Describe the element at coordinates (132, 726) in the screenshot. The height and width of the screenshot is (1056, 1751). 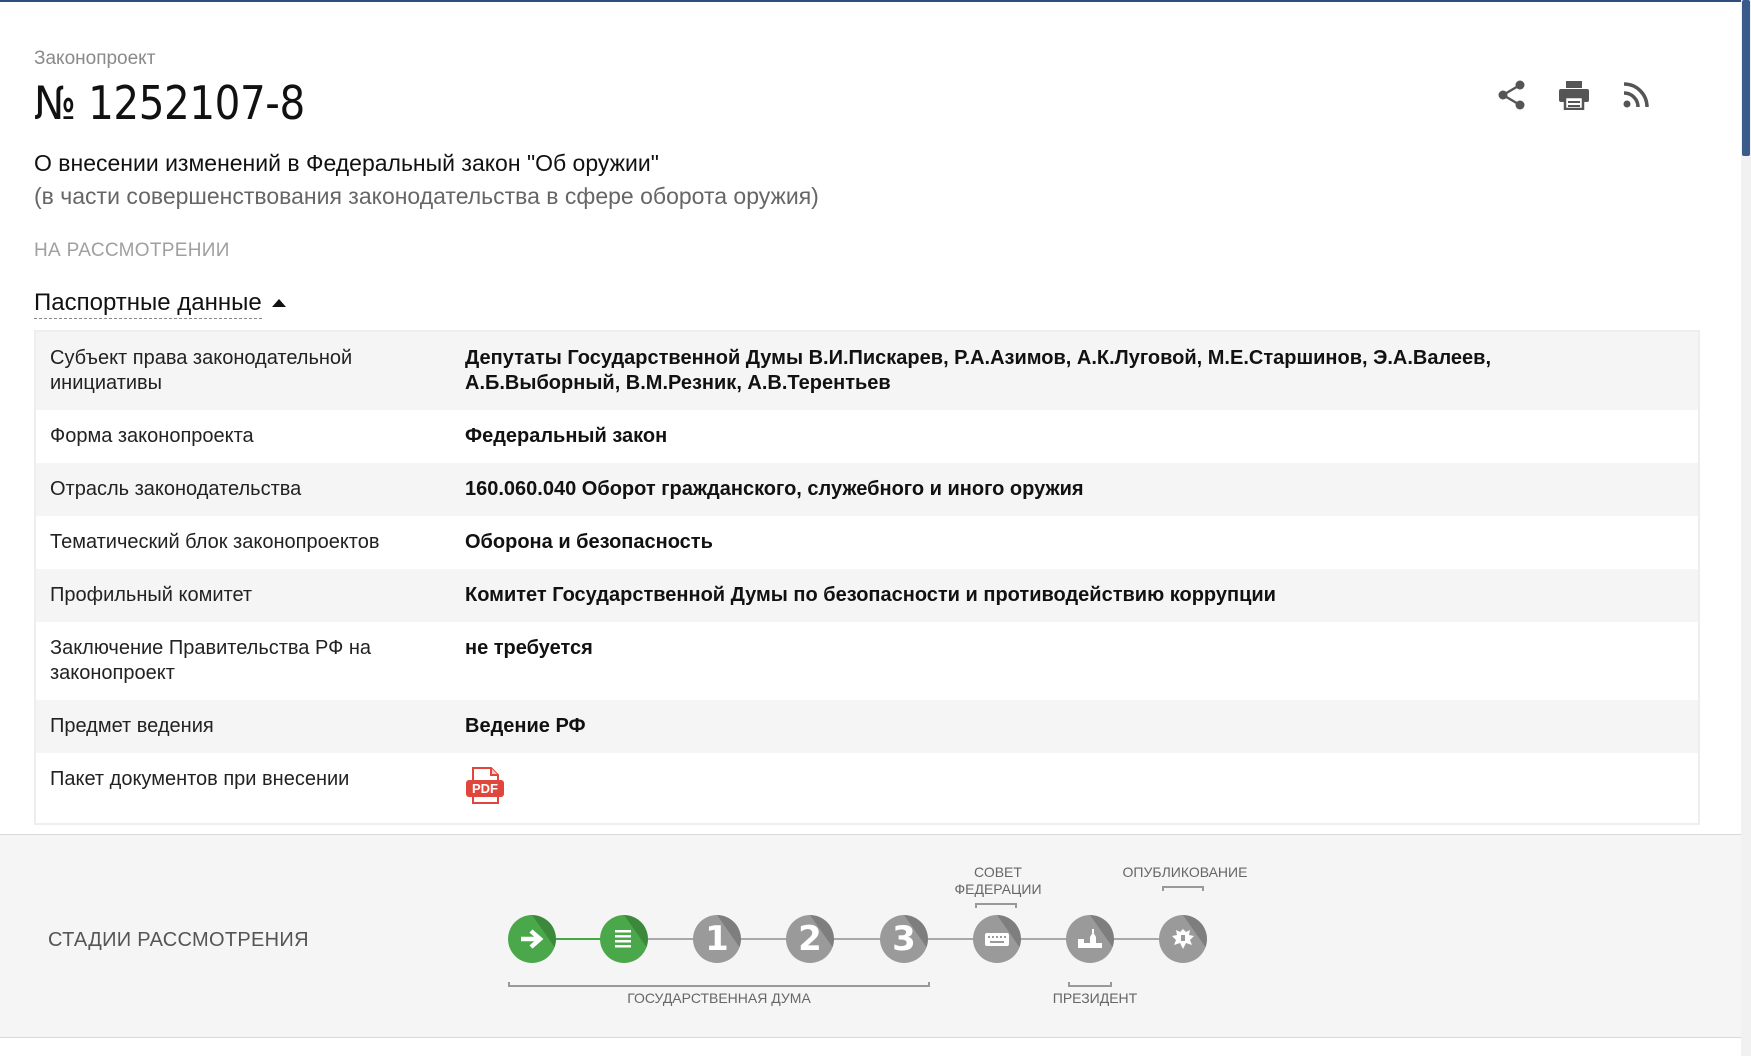
I see `row-key: Предмет ведения` at that location.